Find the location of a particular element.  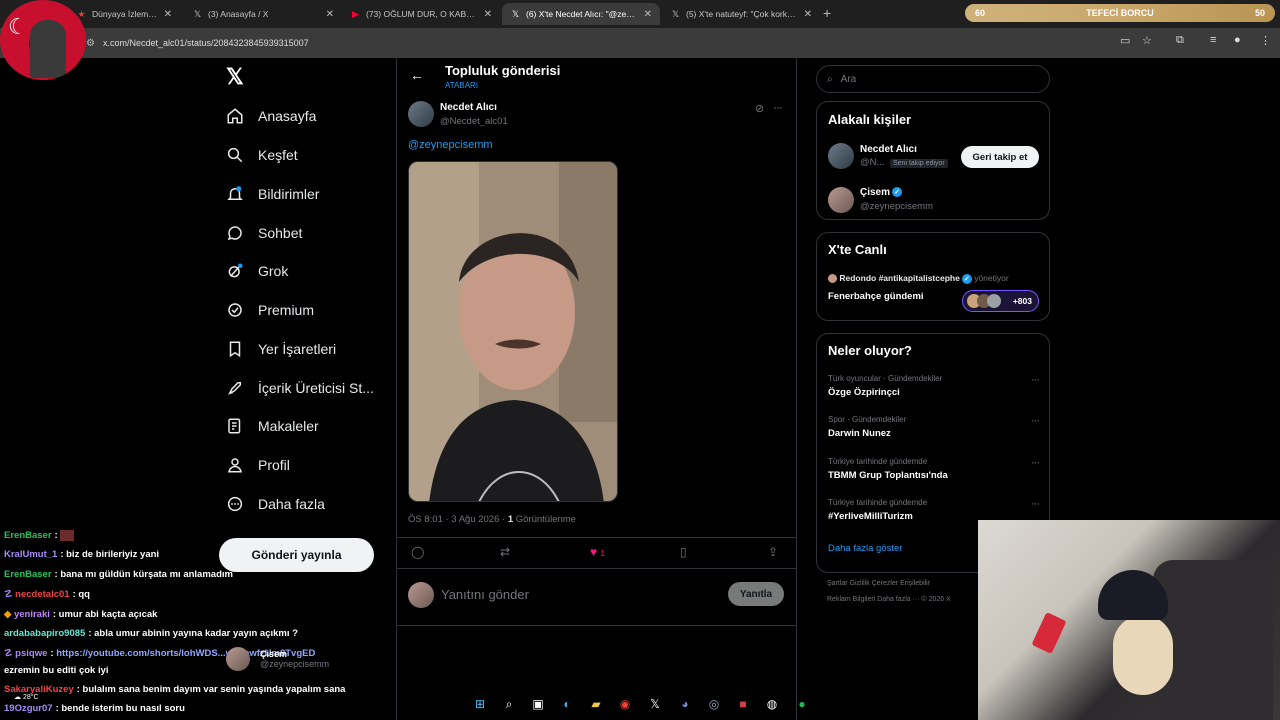

trend-item: TBMM Grup Toplantısı'nda is located at coordinates (888, 475).